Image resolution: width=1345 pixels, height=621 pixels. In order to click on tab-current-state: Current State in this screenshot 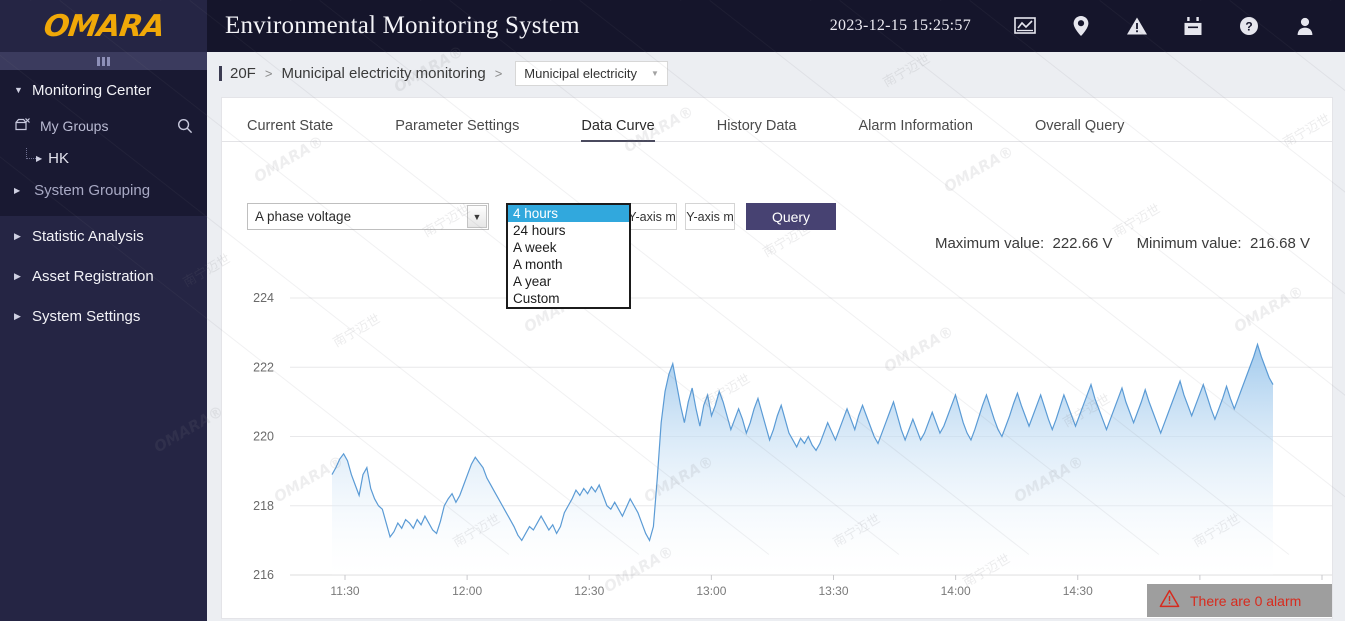, I will do `click(290, 129)`.